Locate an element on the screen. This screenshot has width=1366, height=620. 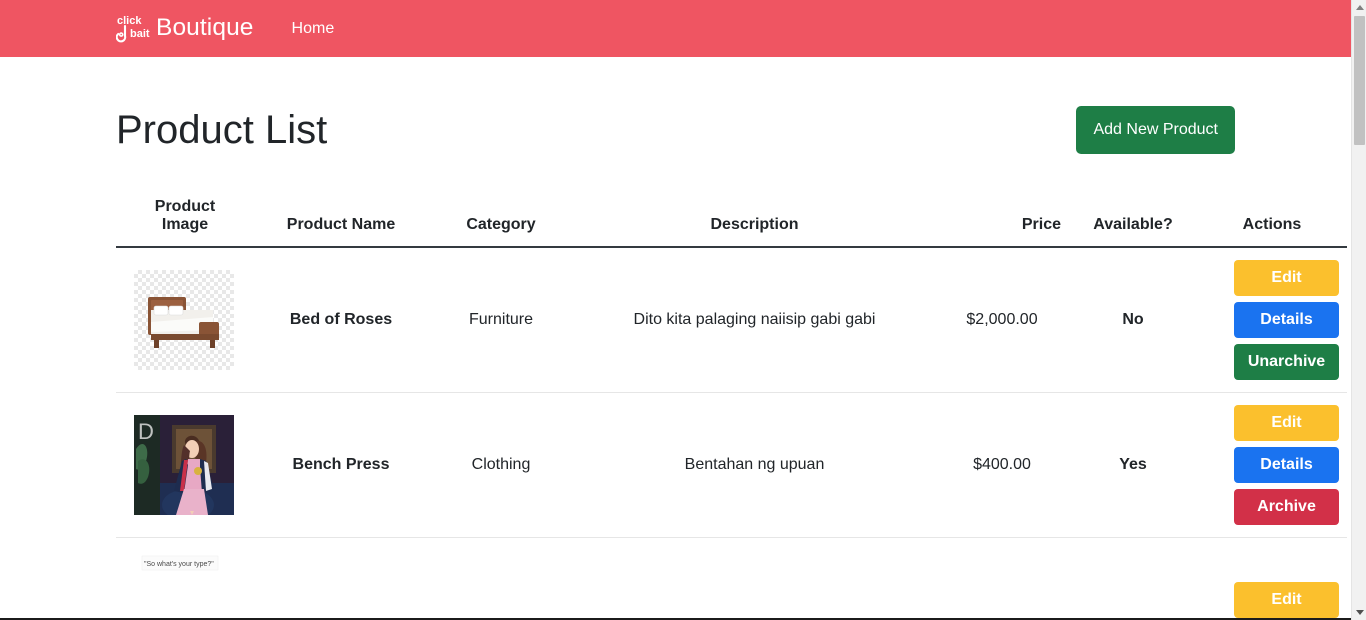
page-header: Product List Add New Product is located at coordinates (675, 105).